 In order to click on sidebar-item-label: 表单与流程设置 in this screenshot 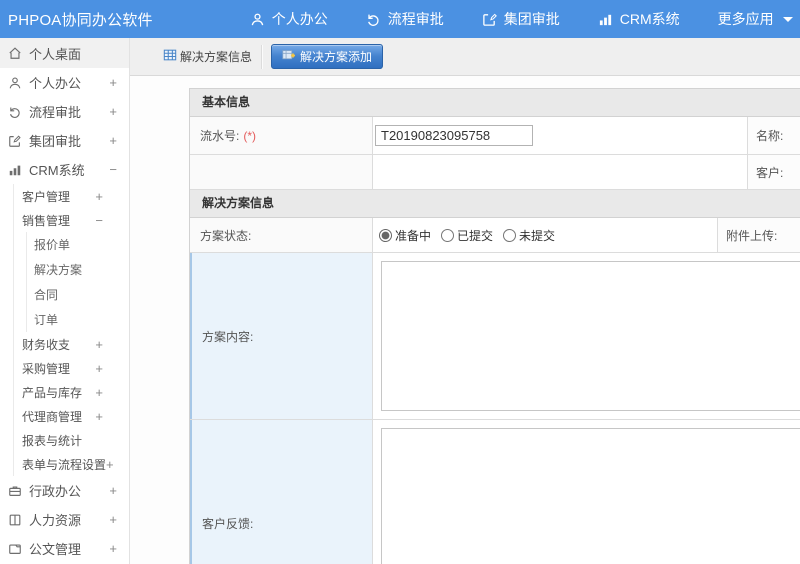, I will do `click(64, 464)`.